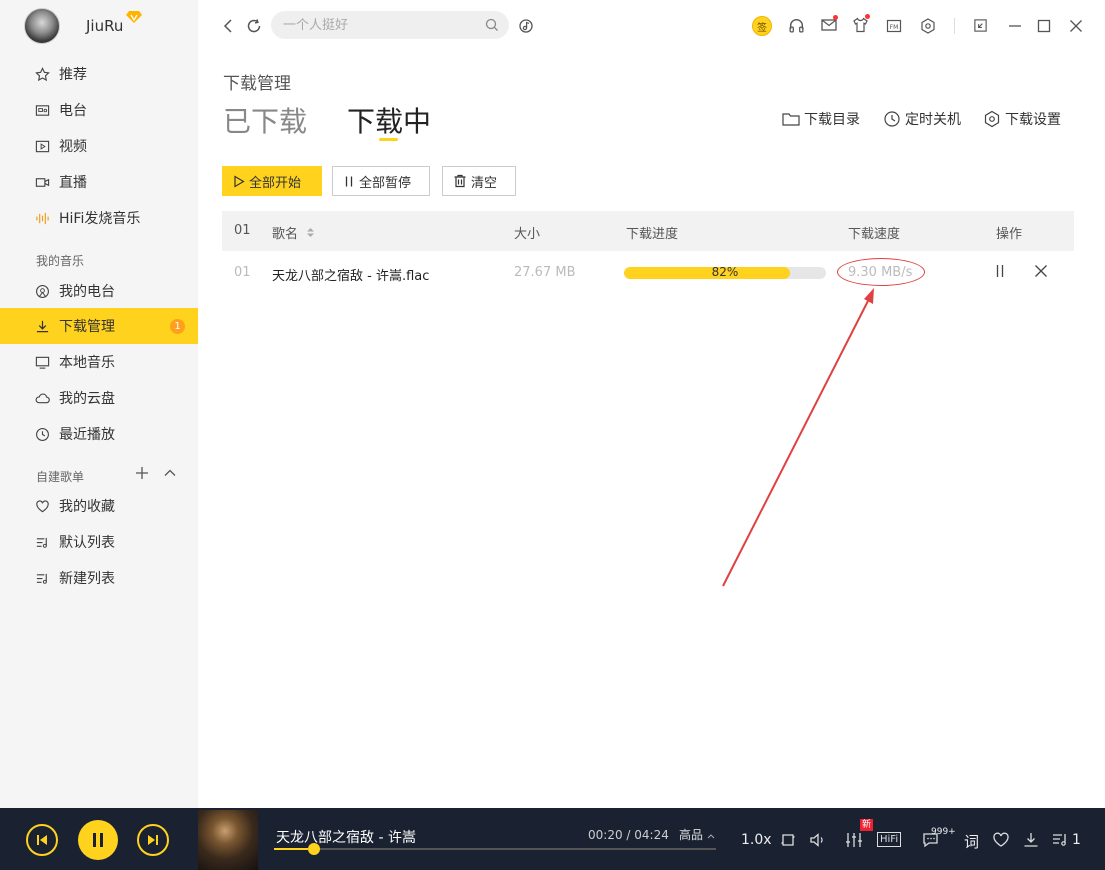 This screenshot has width=1105, height=870. Describe the element at coordinates (272, 181) in the screenshot. I see `start-all-button: 全部开始` at that location.